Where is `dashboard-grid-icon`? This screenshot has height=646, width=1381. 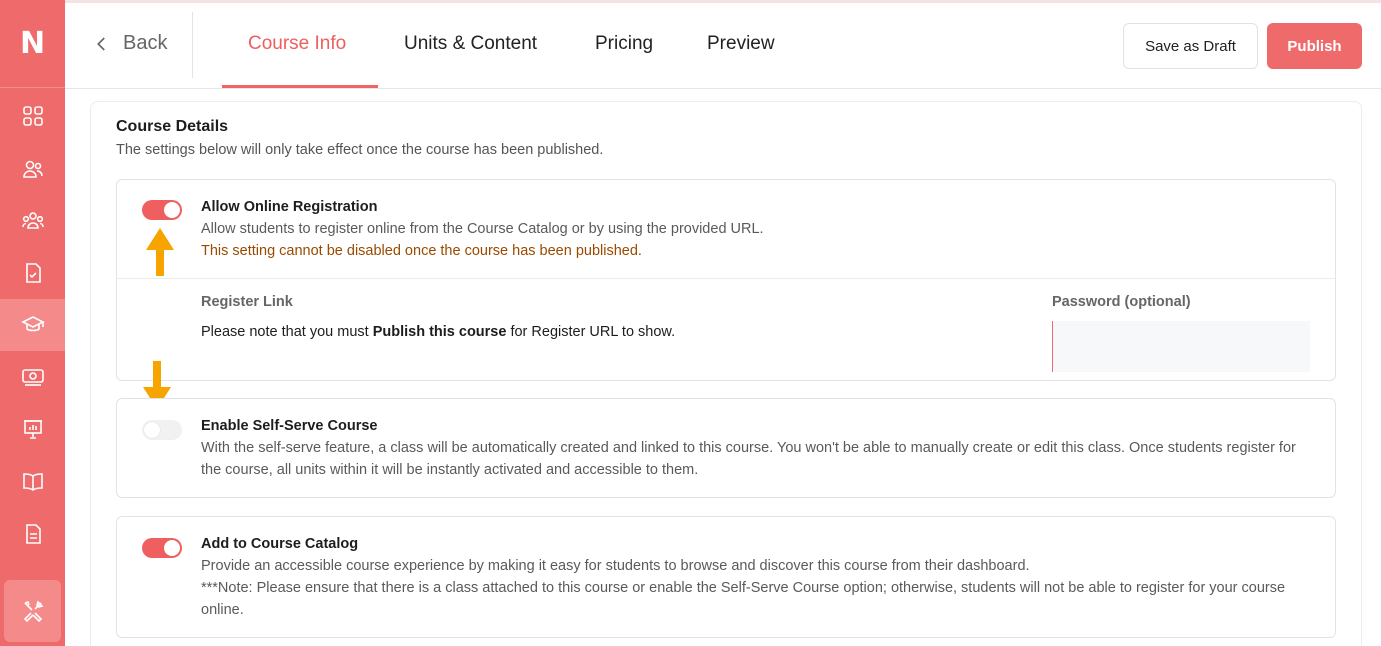
dashboard-grid-icon is located at coordinates (32, 116).